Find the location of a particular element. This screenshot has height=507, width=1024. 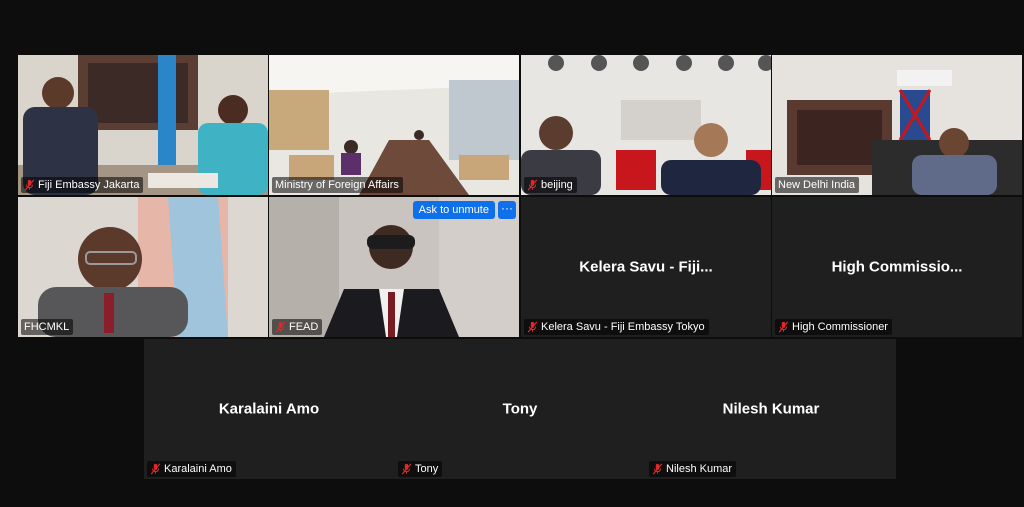

participant-name: High Commissioner is located at coordinates (840, 327).